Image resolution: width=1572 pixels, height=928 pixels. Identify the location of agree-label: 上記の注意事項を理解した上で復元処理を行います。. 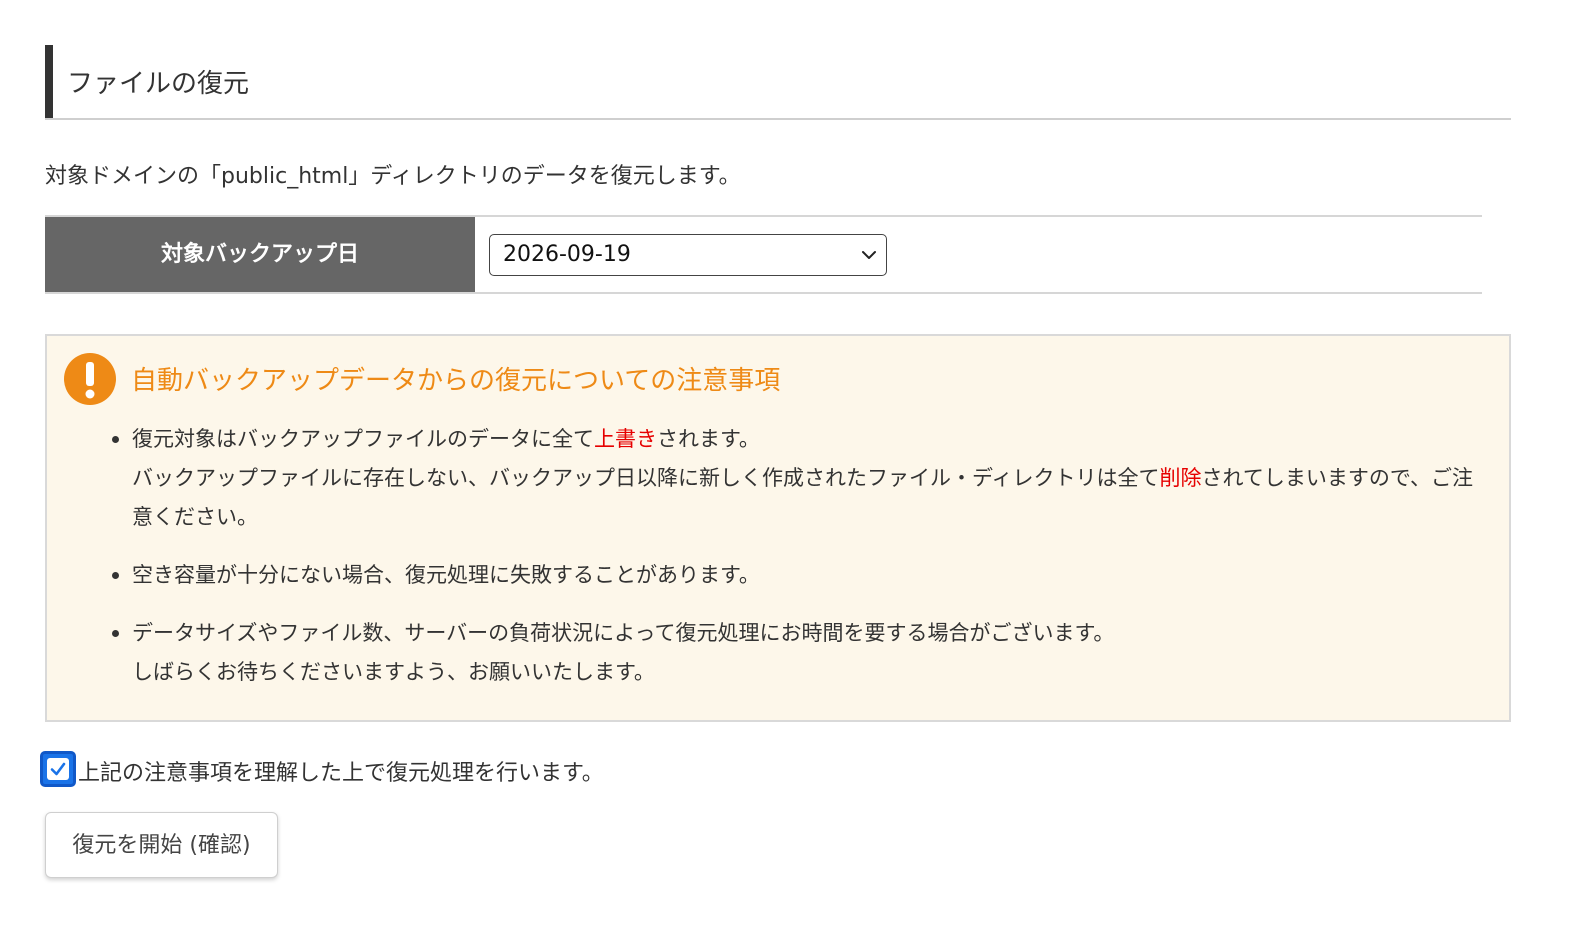
(341, 771).